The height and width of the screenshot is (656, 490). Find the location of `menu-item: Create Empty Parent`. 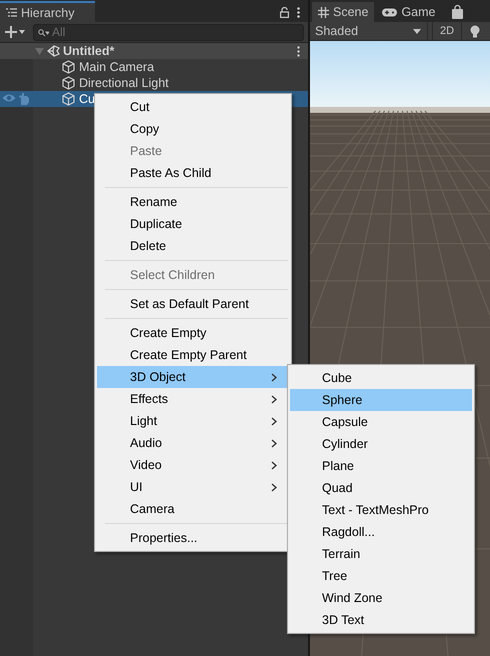

menu-item: Create Empty Parent is located at coordinates (193, 355).